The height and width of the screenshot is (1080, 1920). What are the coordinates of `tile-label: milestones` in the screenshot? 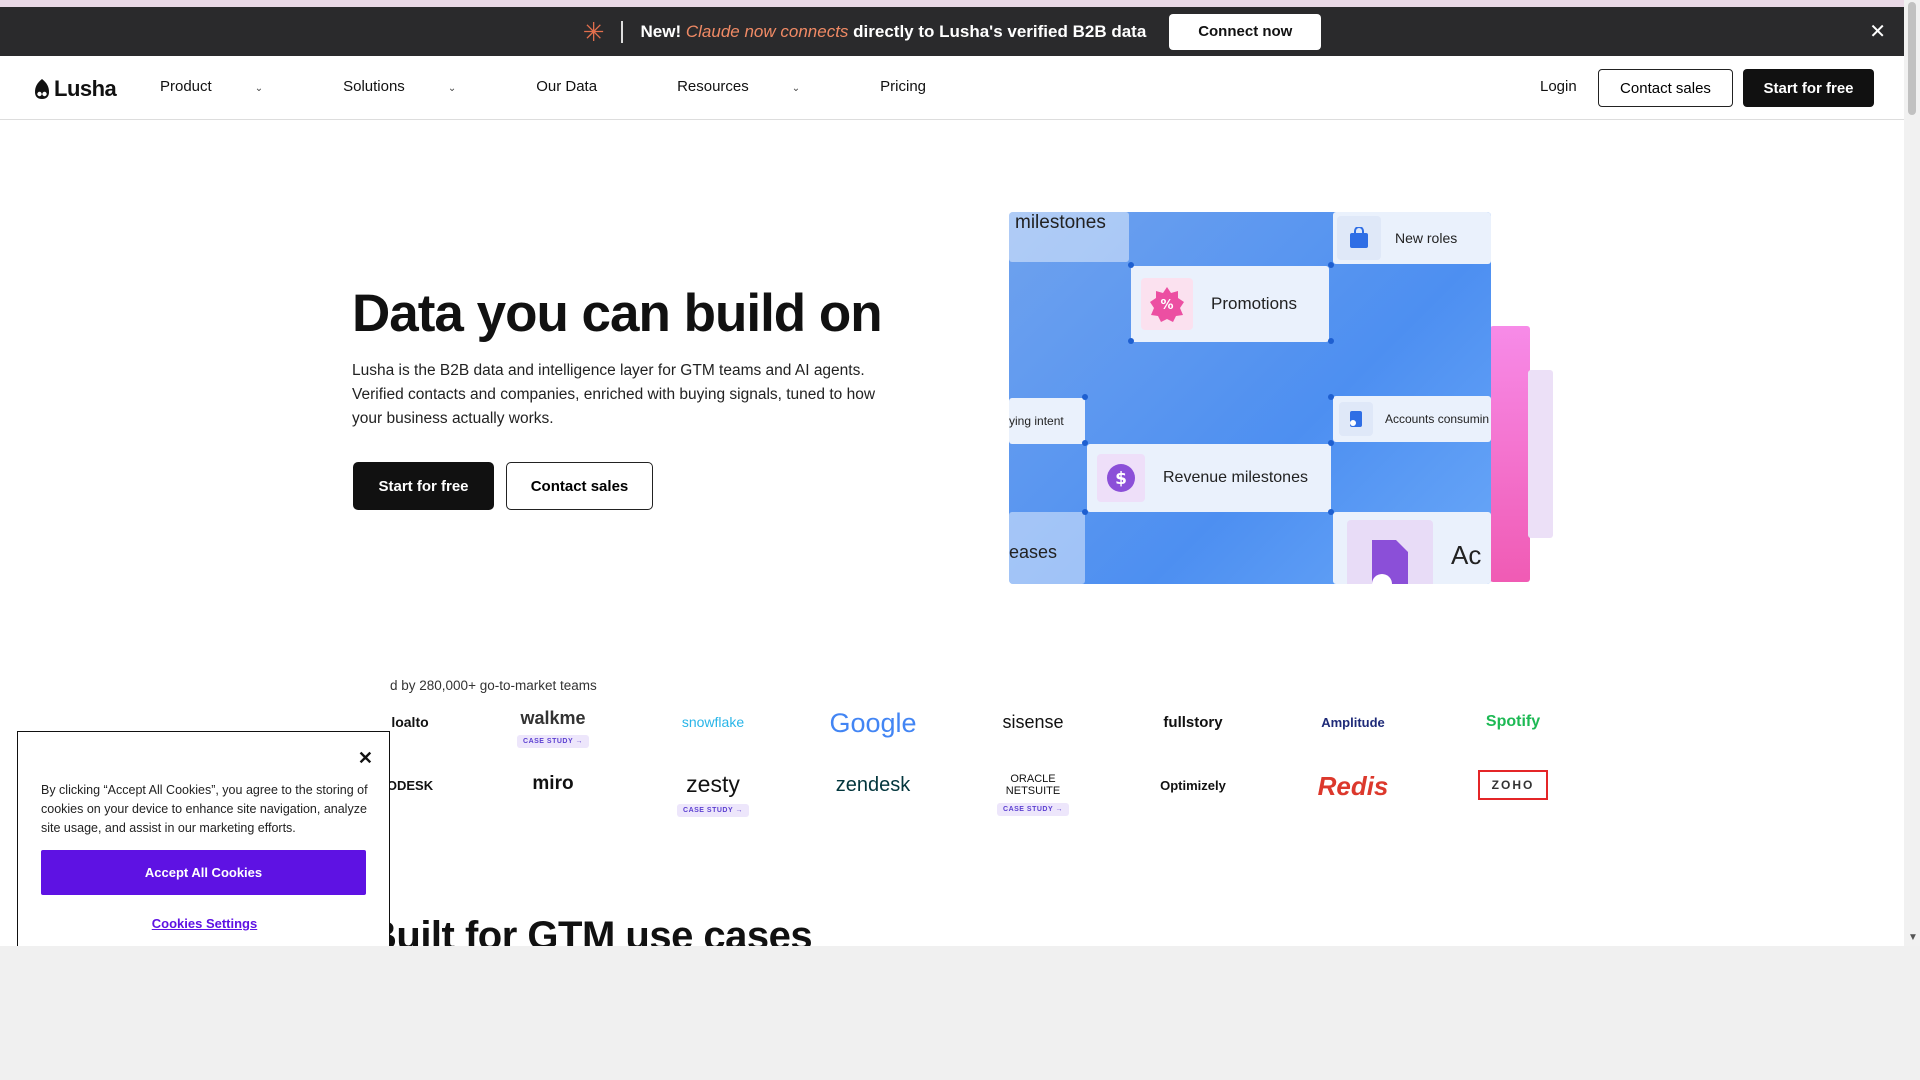 It's located at (1060, 222).